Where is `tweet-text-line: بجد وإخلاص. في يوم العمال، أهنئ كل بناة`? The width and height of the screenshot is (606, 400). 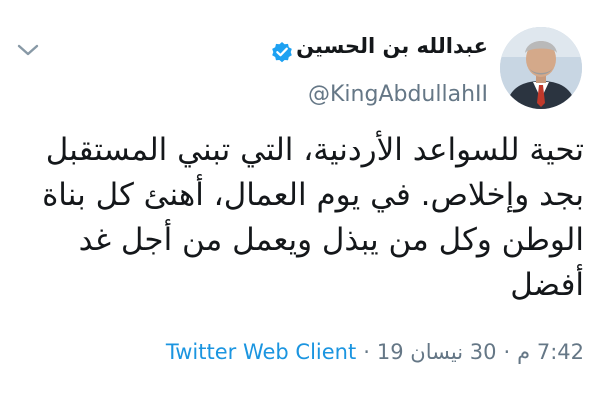 tweet-text-line: بجد وإخلاص. في يوم العمال، أهنئ كل بناة is located at coordinates (313, 195).